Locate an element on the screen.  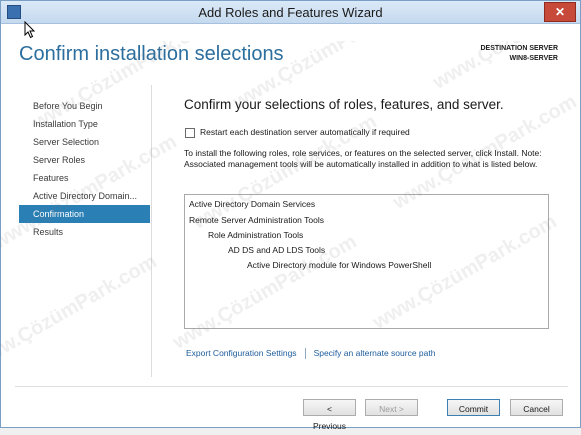
export-configuration-link: Export Configuration Settings is located at coordinates (241, 353).